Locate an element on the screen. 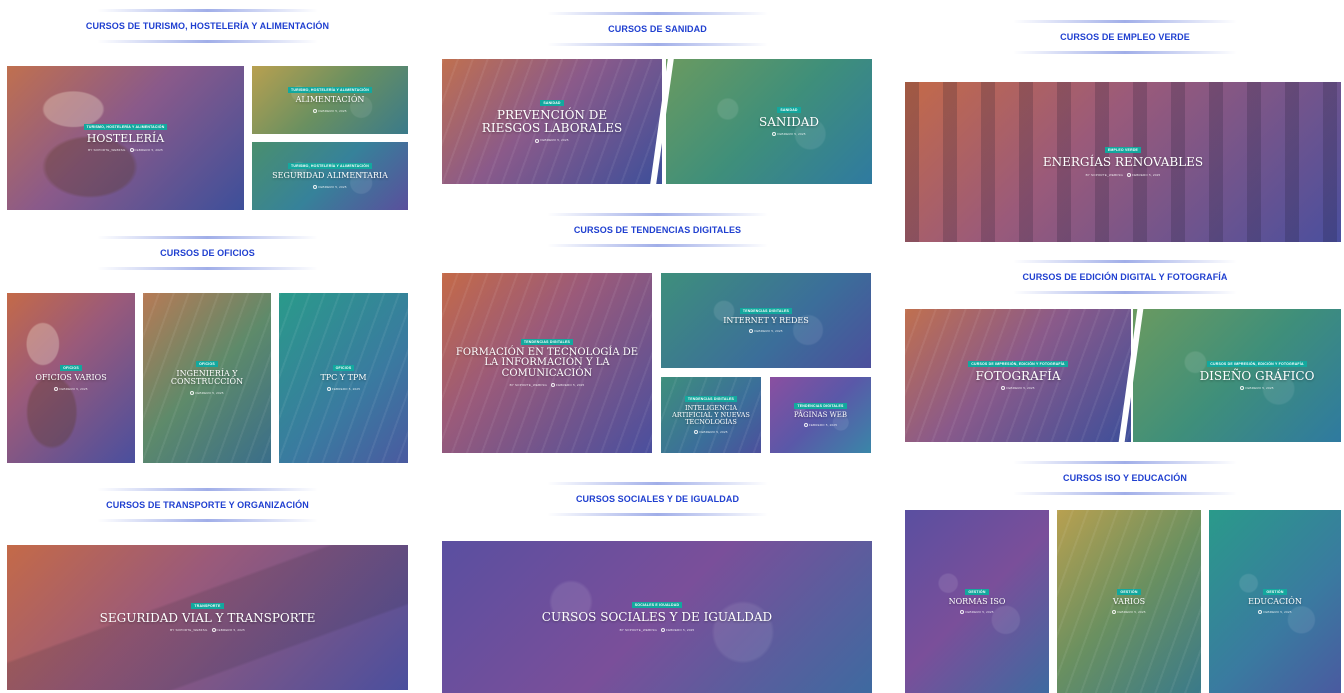 The height and width of the screenshot is (693, 1344). card-sanidad: SANIDAD SANIDAD FEBRERO 5, 2025 is located at coordinates (769, 121).